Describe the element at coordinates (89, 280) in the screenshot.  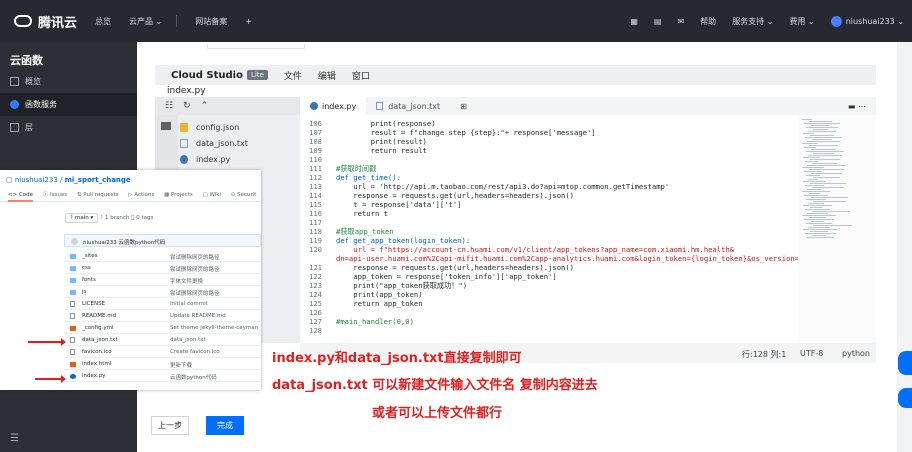
I see `repo-file-name: fonts` at that location.